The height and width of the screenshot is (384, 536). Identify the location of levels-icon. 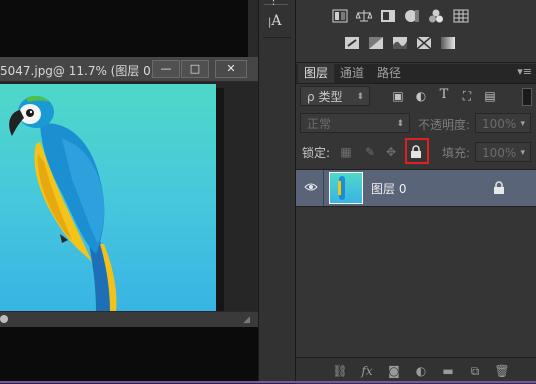
(364, 16).